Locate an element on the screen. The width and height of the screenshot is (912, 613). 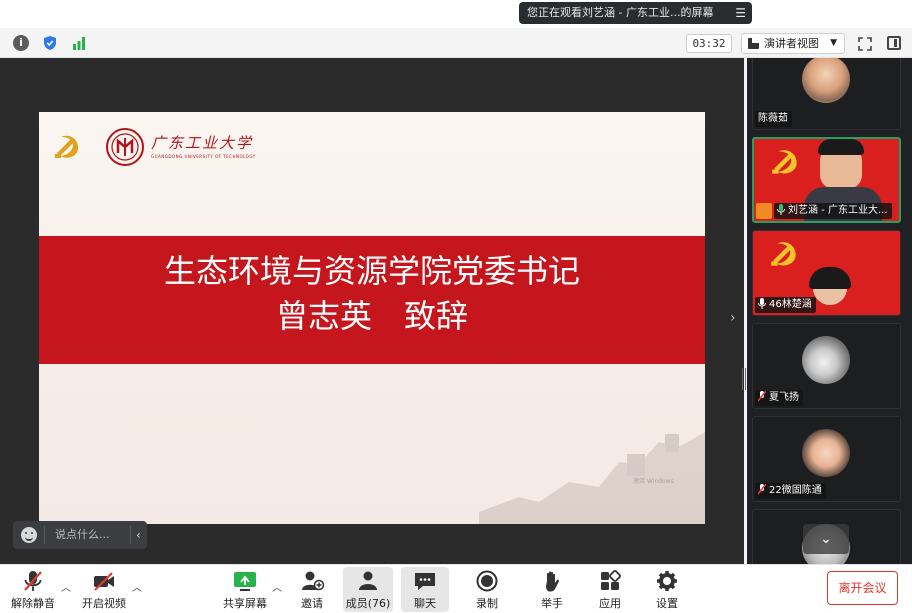
speaker-view-icon is located at coordinates (753, 43).